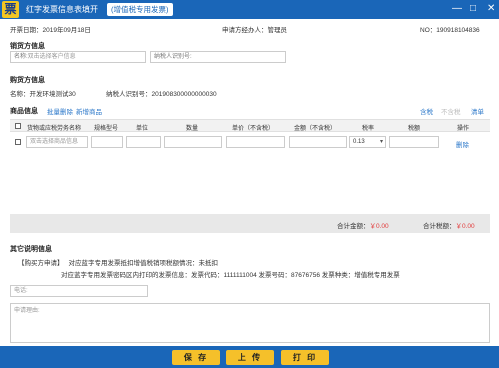 Image resolution: width=499 pixels, height=368 pixels. I want to click on total-tax: 合计税额：￥0.00, so click(449, 225).